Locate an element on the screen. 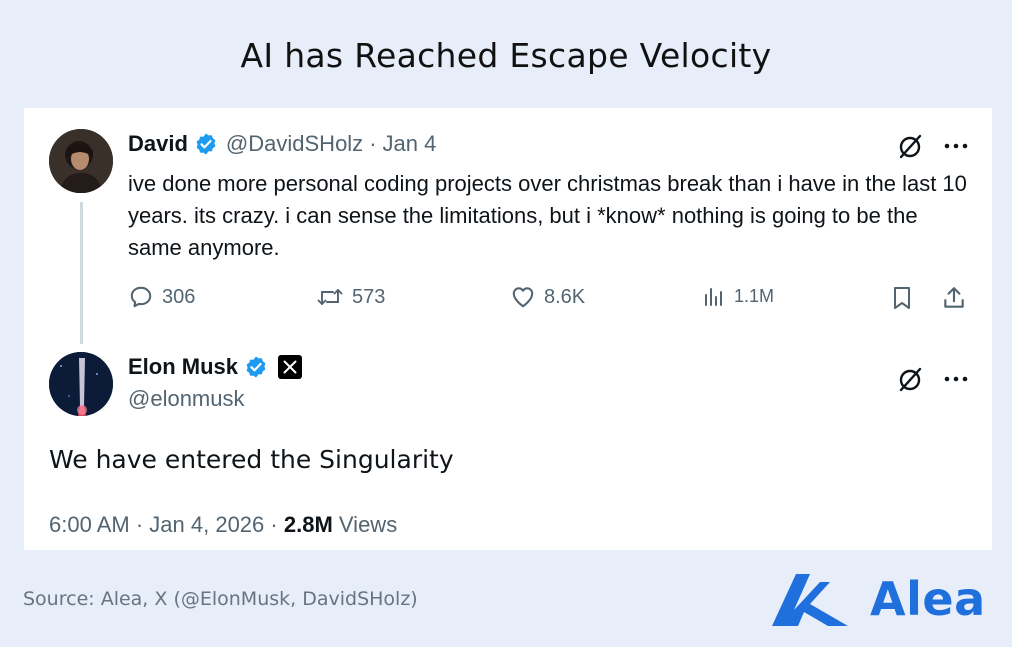 This screenshot has height=647, width=1012. reply-date: Jan 4, 2026 is located at coordinates (206, 524).